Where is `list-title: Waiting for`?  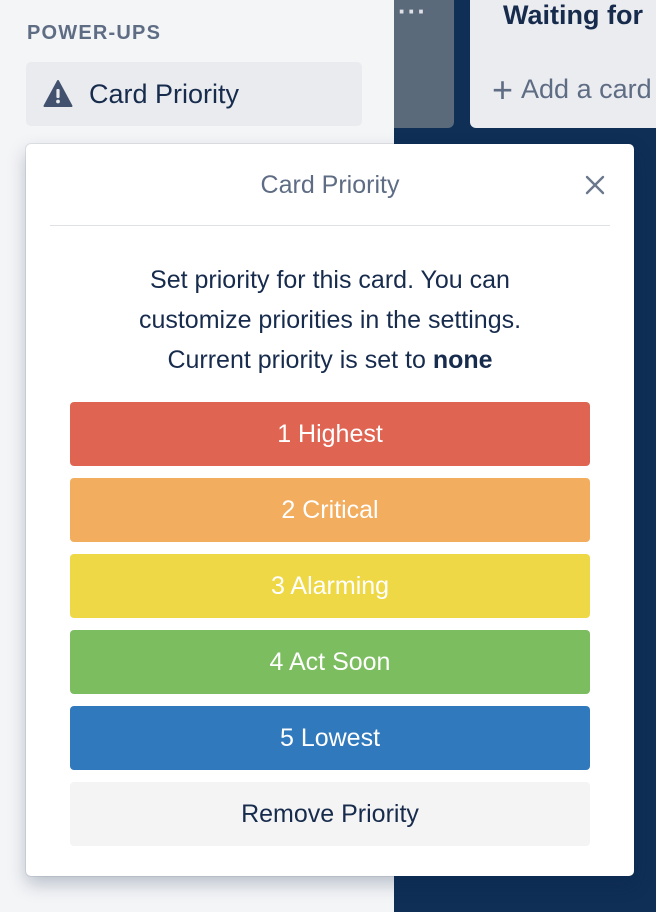 list-title: Waiting for is located at coordinates (573, 15).